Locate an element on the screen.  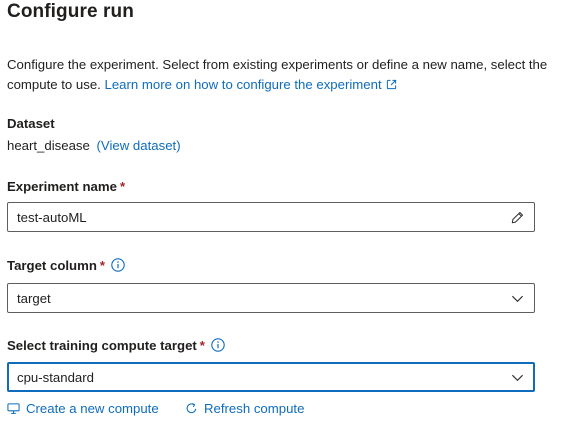
dataset-label: Dataset is located at coordinates (31, 123).